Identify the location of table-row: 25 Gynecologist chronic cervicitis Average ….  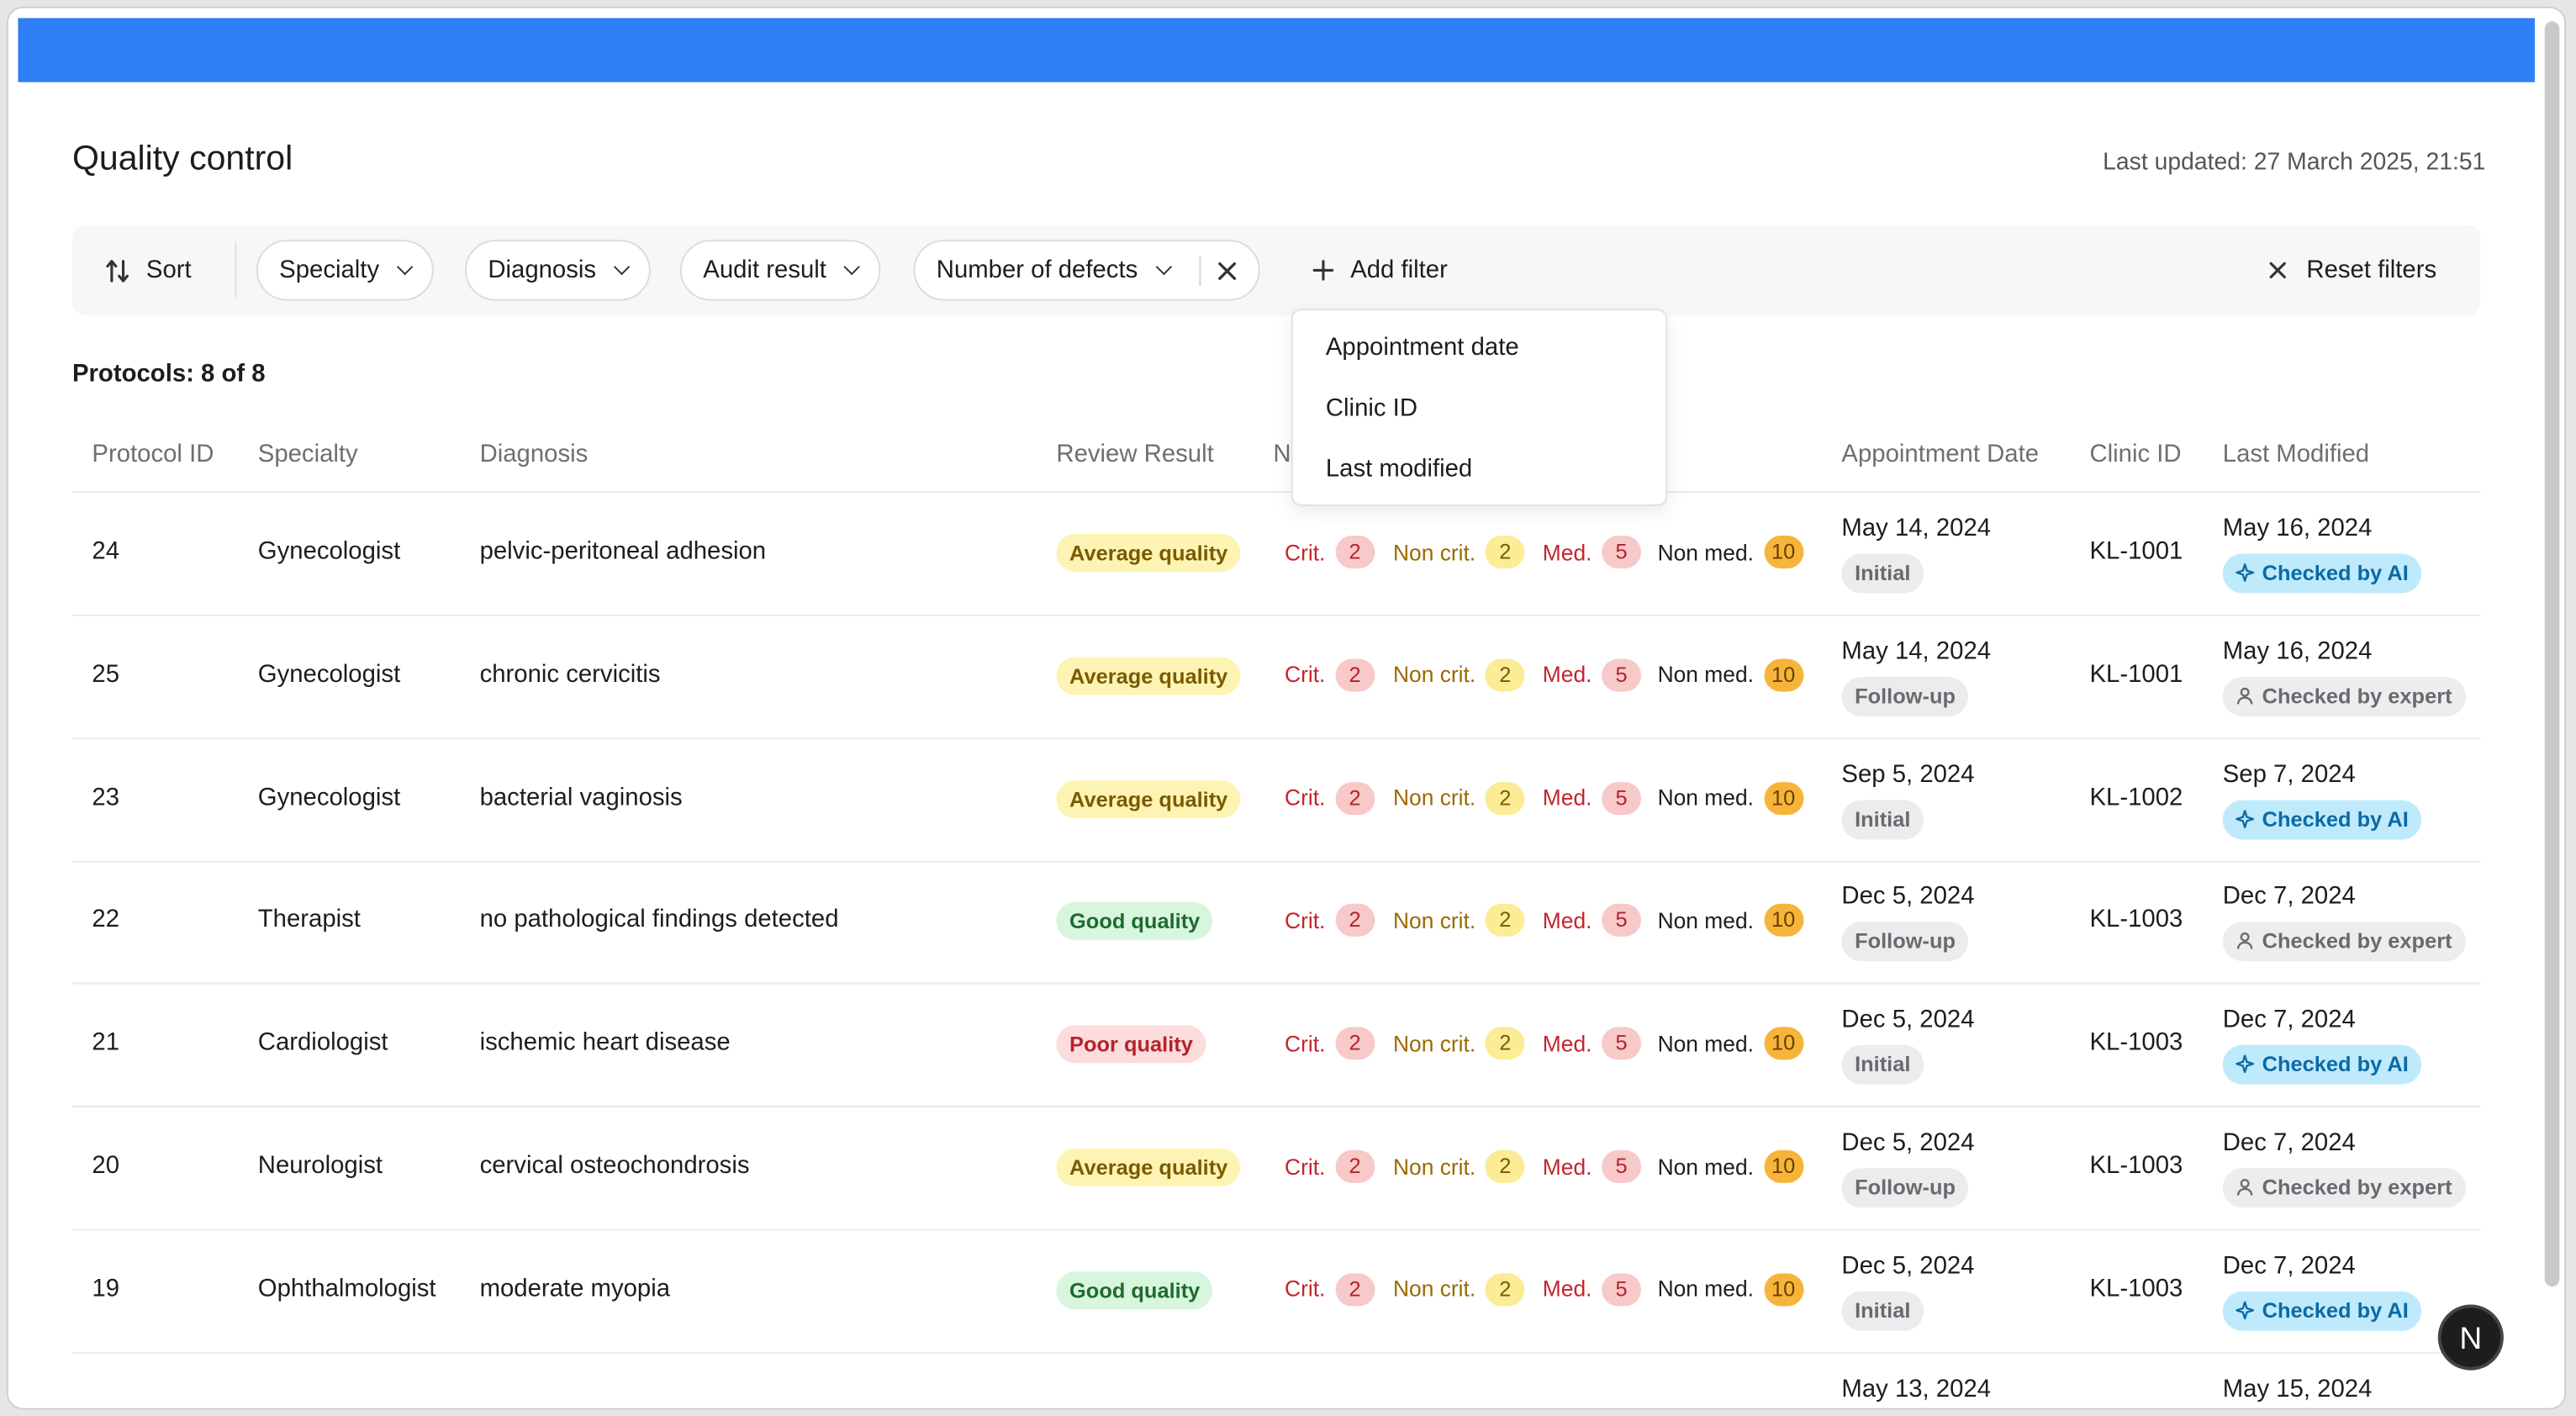
(1276, 678).